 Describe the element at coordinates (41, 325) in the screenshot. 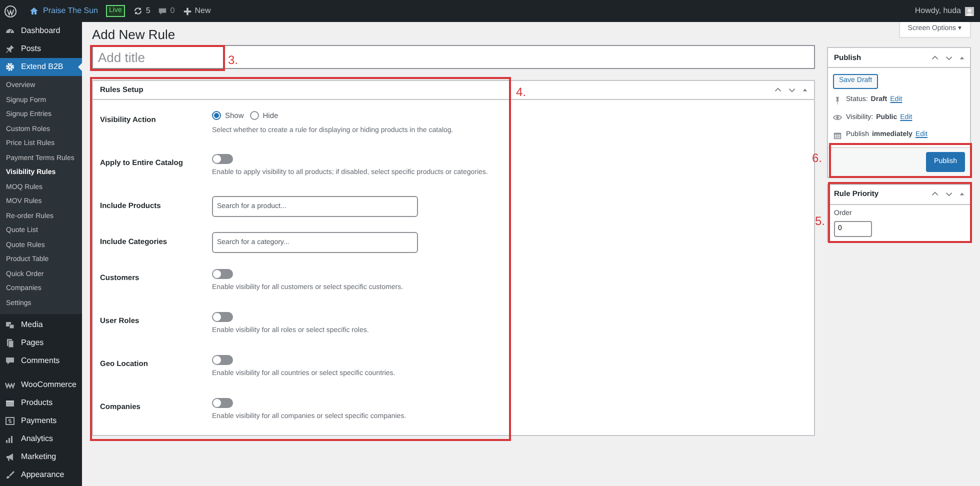

I see `sidebar-item: Media` at that location.